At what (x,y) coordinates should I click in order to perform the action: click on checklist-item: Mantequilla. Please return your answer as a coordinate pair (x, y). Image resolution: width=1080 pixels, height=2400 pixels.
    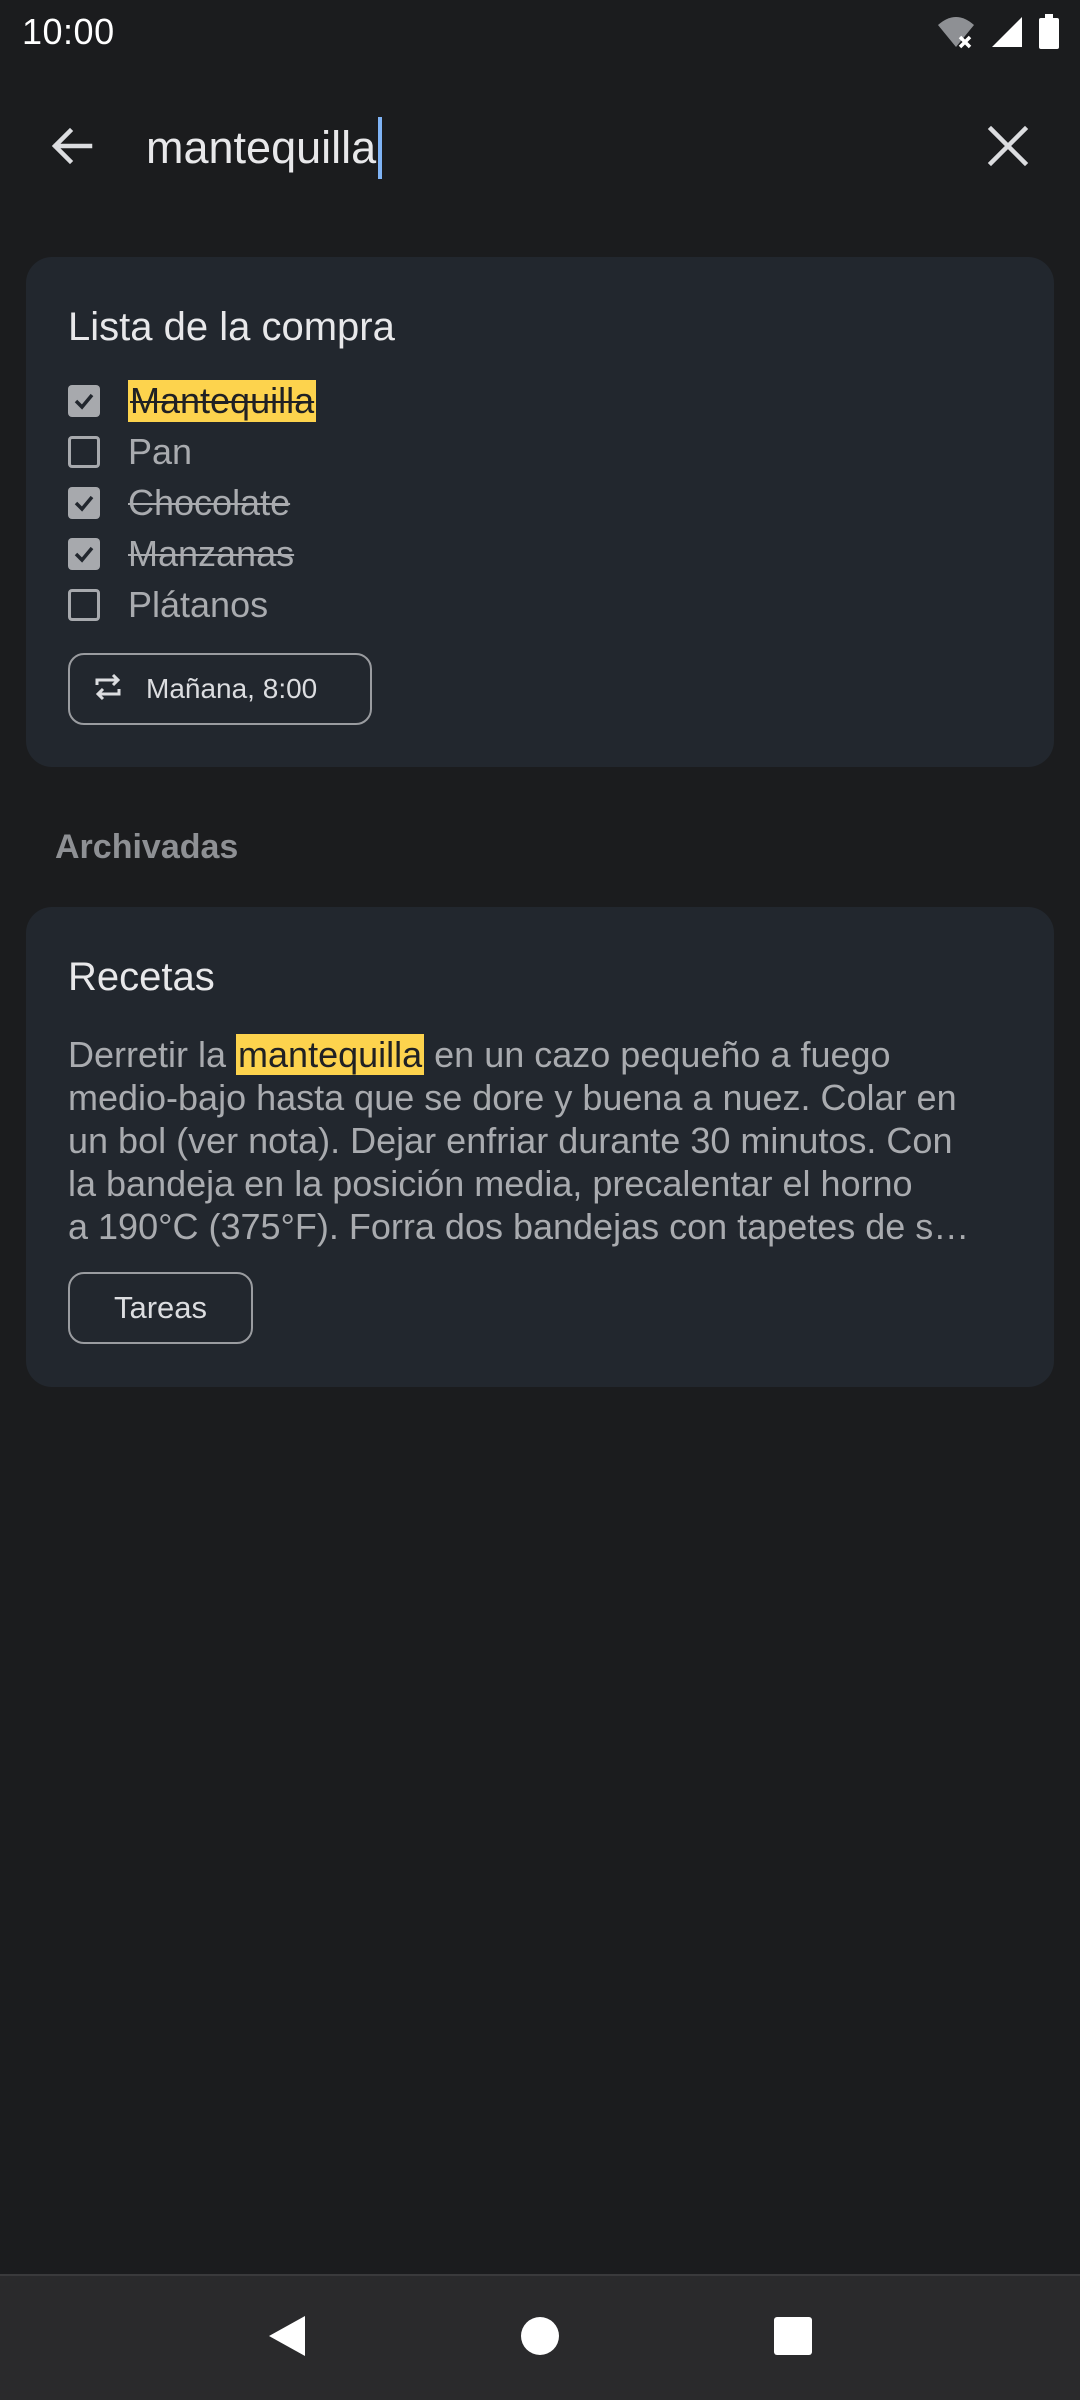
    Looking at the image, I should click on (192, 400).